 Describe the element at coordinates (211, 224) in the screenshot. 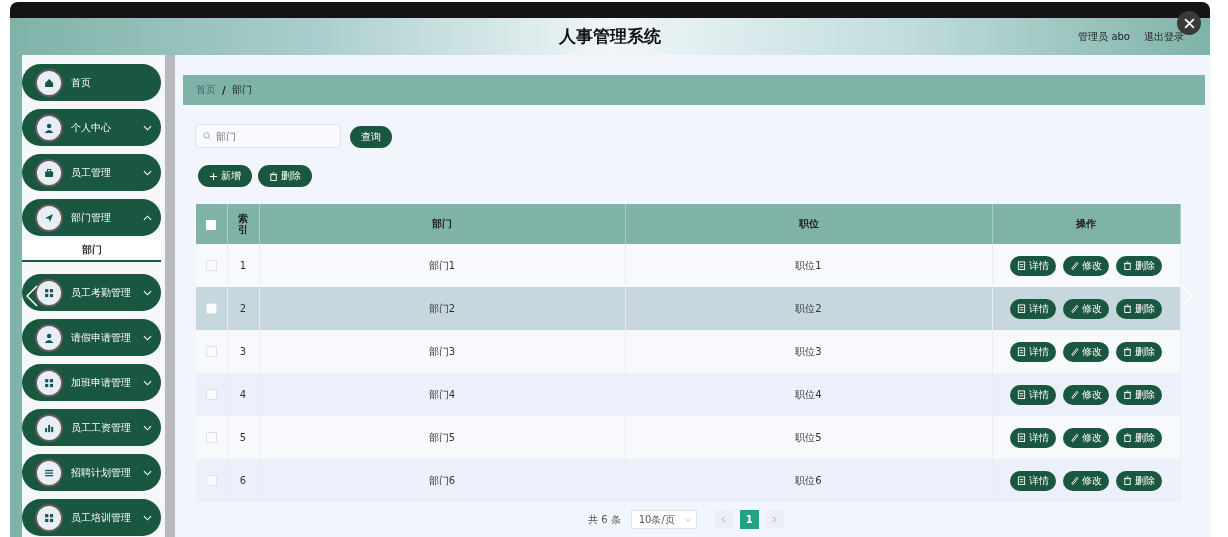

I see `select-all-checkbox` at that location.